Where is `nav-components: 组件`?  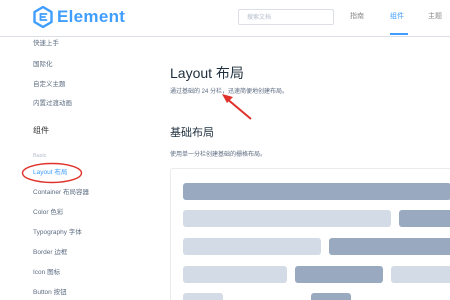 nav-components: 组件 is located at coordinates (397, 17).